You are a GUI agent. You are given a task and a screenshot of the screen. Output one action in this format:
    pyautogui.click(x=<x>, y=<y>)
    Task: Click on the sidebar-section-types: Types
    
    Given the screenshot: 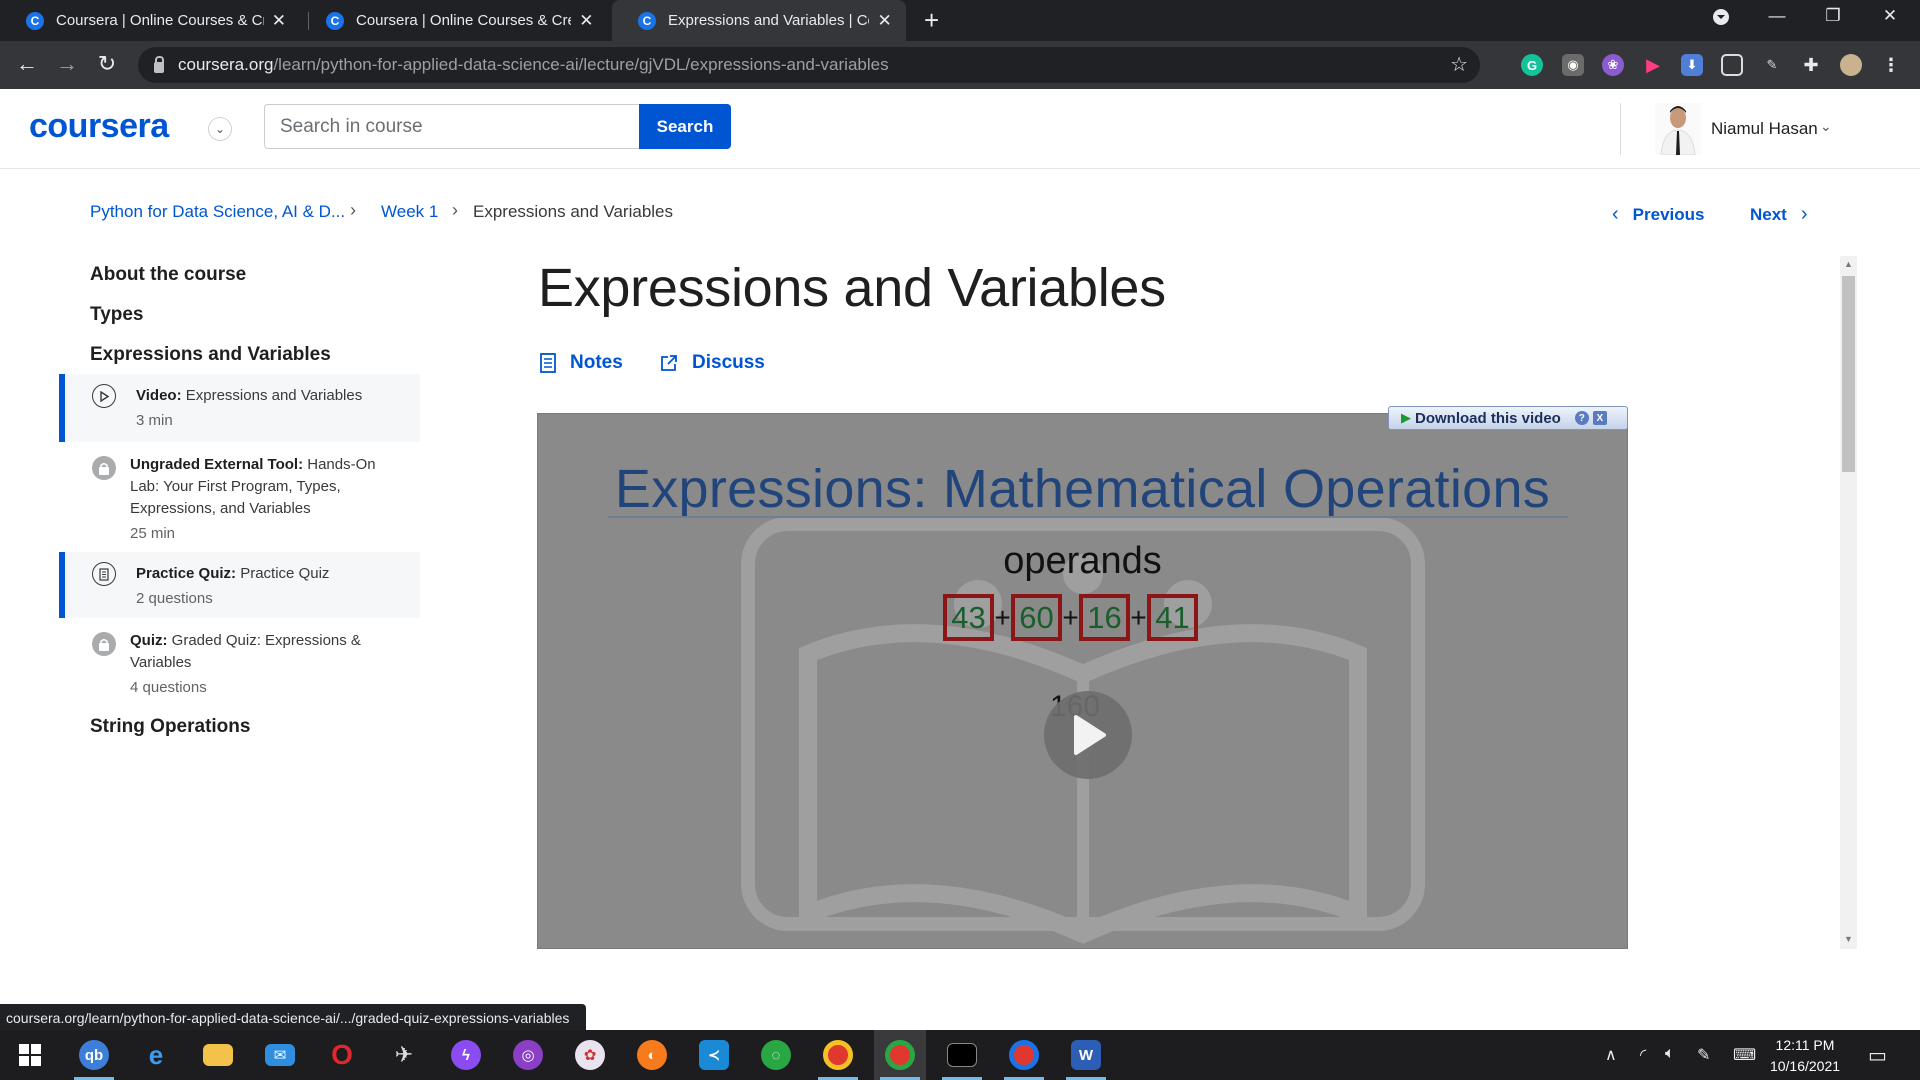 What is the action you would take?
    pyautogui.click(x=117, y=315)
    